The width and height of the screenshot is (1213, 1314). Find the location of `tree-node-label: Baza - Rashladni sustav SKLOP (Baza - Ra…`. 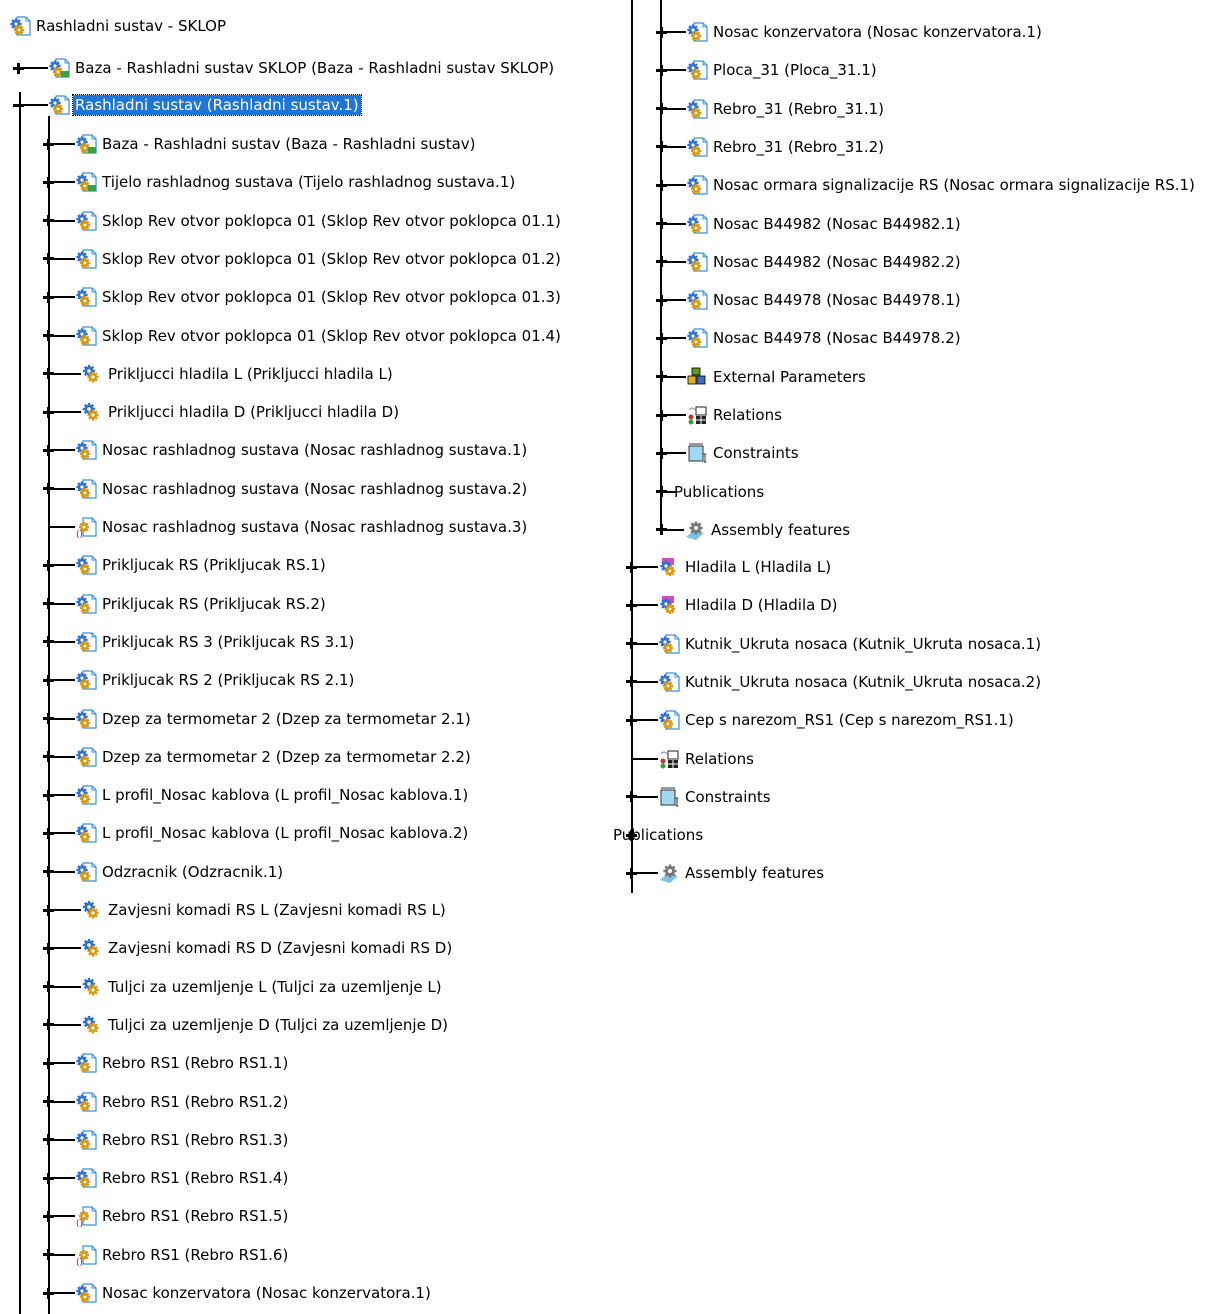

tree-node-label: Baza - Rashladni sustav SKLOP (Baza - Ra… is located at coordinates (315, 68).